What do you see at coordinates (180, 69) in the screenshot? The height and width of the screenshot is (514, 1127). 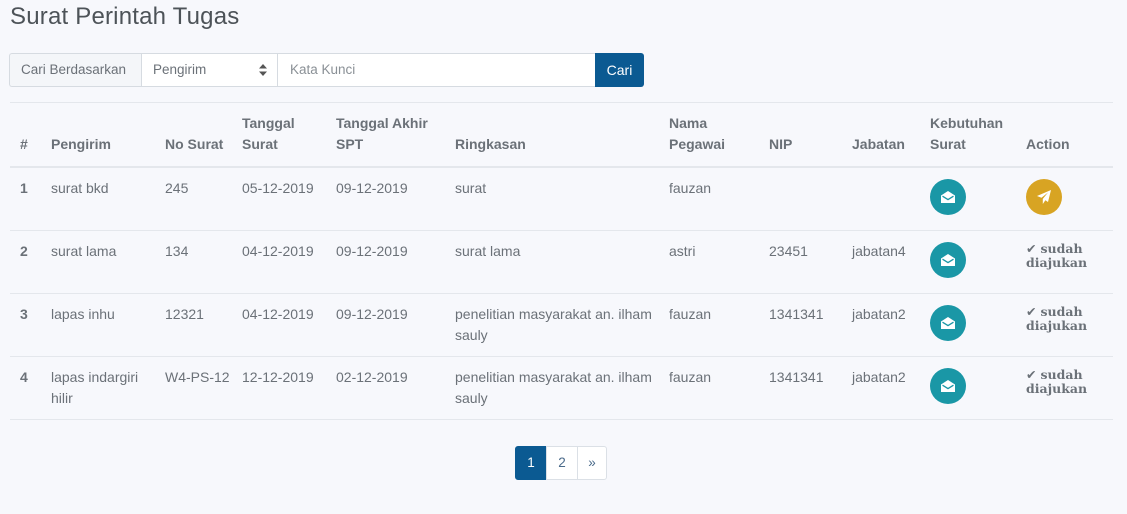 I see `search-field-value: Pengirim` at bounding box center [180, 69].